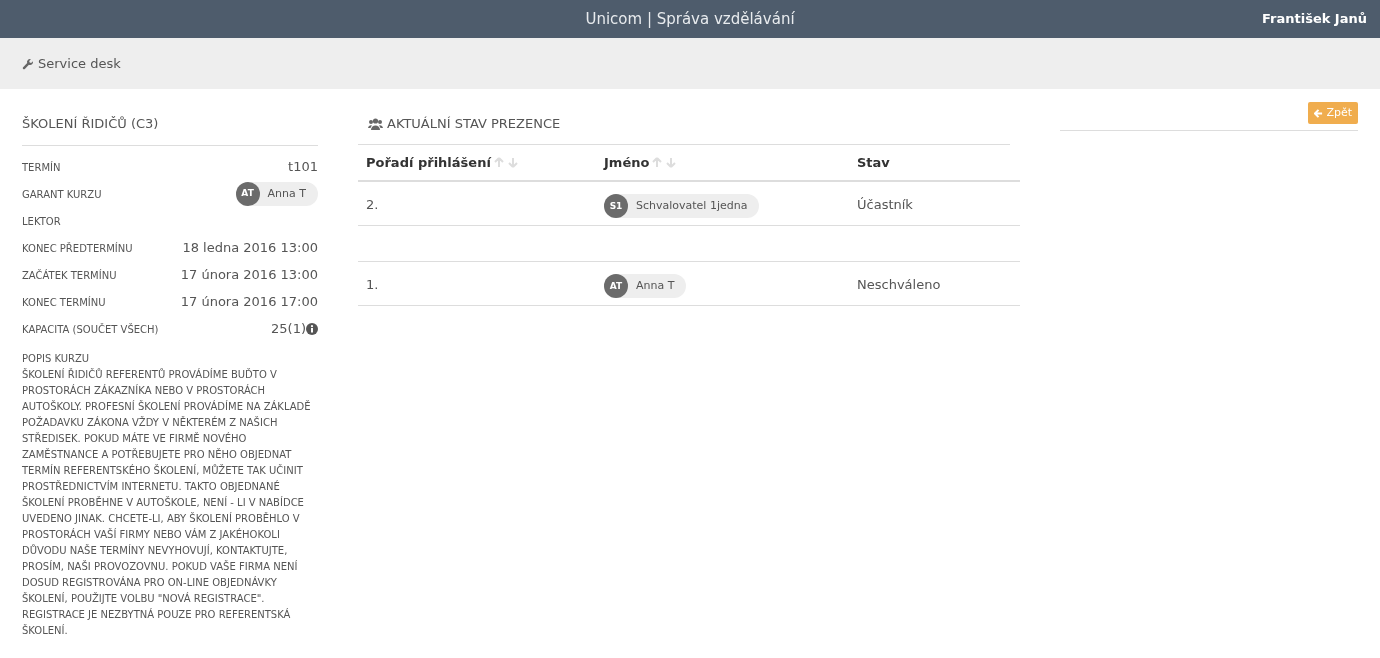  What do you see at coordinates (641, 163) in the screenshot?
I see `column-header: Jméno` at bounding box center [641, 163].